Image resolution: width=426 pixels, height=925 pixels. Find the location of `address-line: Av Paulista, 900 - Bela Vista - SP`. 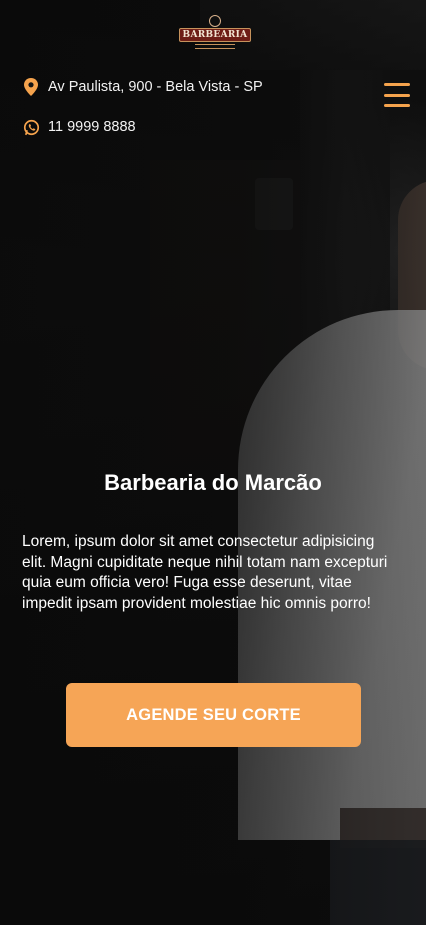

address-line: Av Paulista, 900 - Bela Vista - SP is located at coordinates (142, 87).